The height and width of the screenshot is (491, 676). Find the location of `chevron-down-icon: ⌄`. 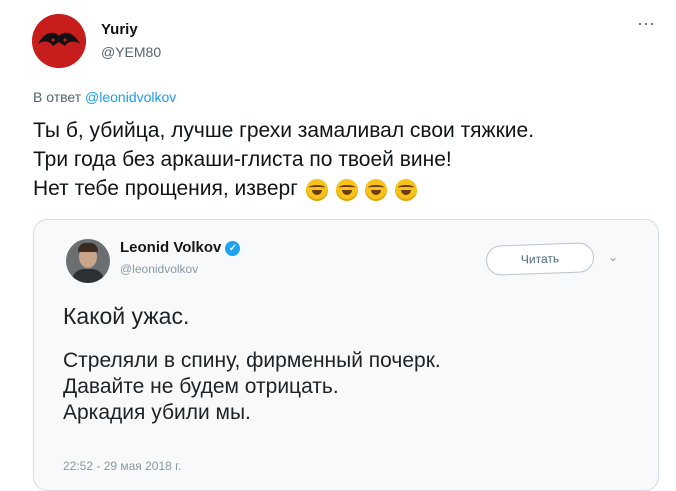

chevron-down-icon: ⌄ is located at coordinates (613, 257).